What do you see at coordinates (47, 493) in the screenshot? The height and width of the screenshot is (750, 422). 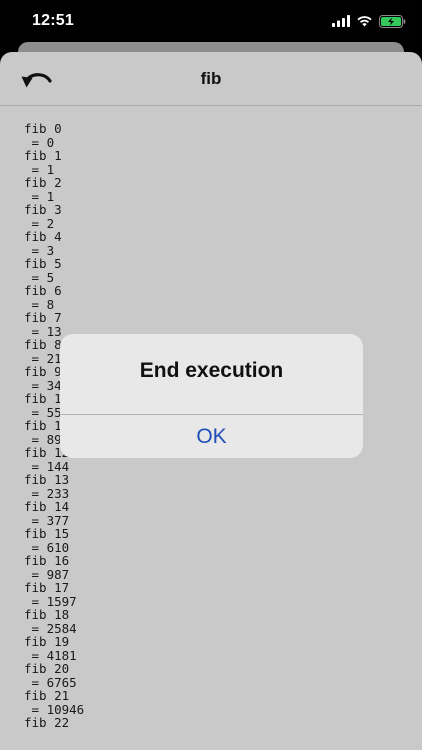 I see `output-line: = 233` at bounding box center [47, 493].